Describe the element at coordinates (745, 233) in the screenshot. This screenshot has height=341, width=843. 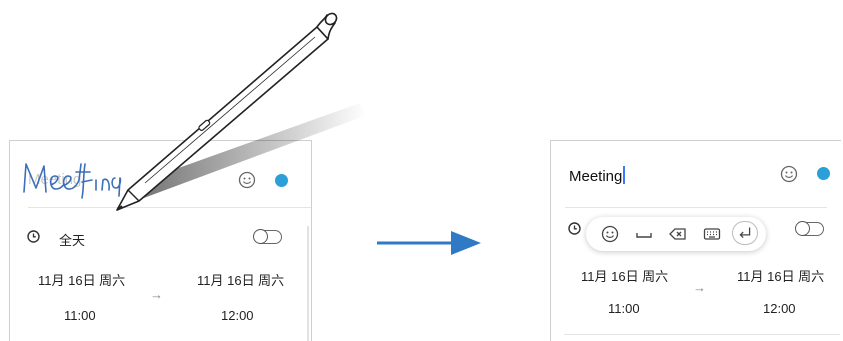
I see `enter-icon` at that location.